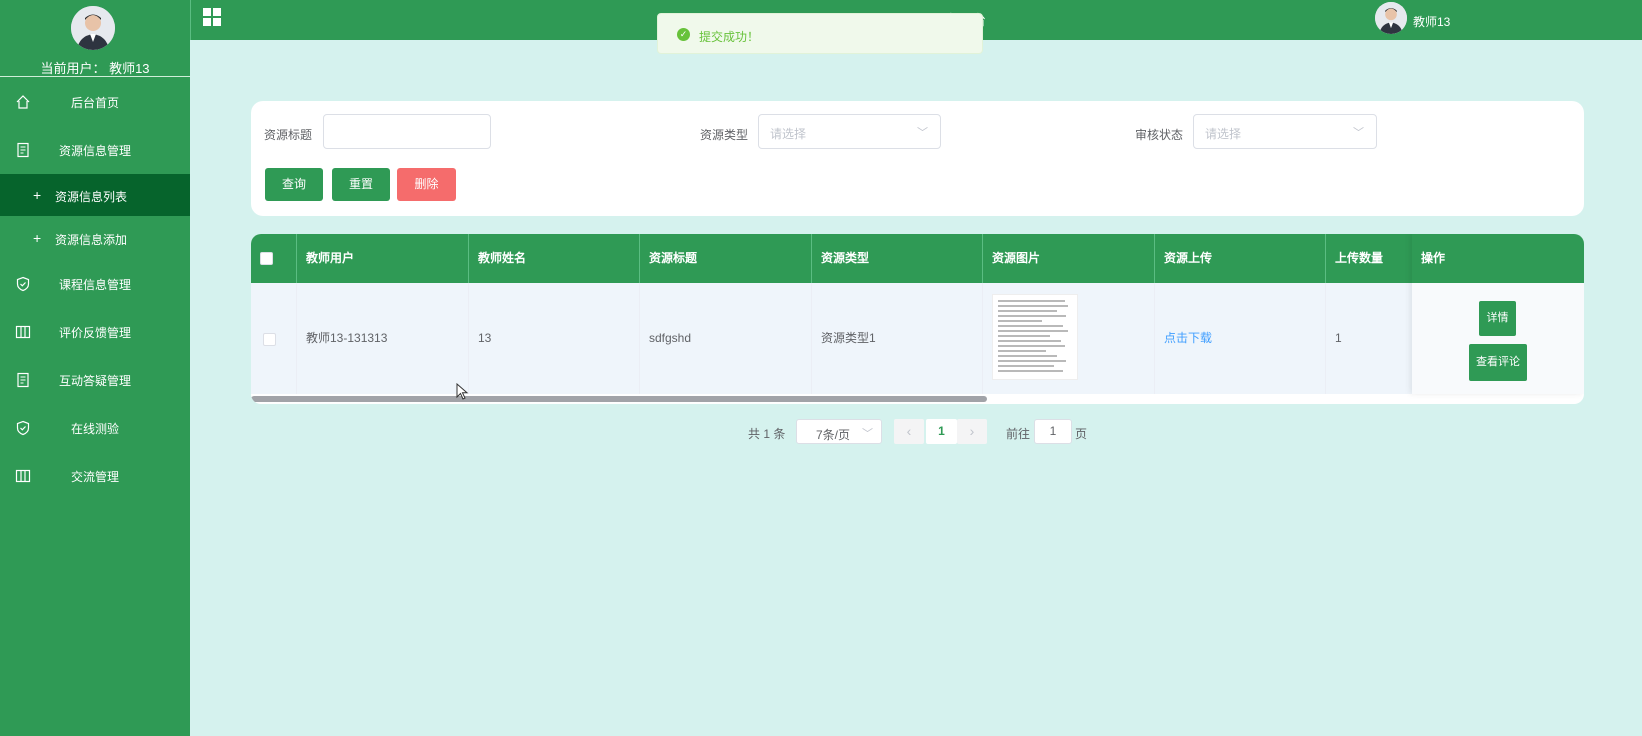  I want to click on sidebar-item-course-management: 课程信息管理, so click(95, 284).